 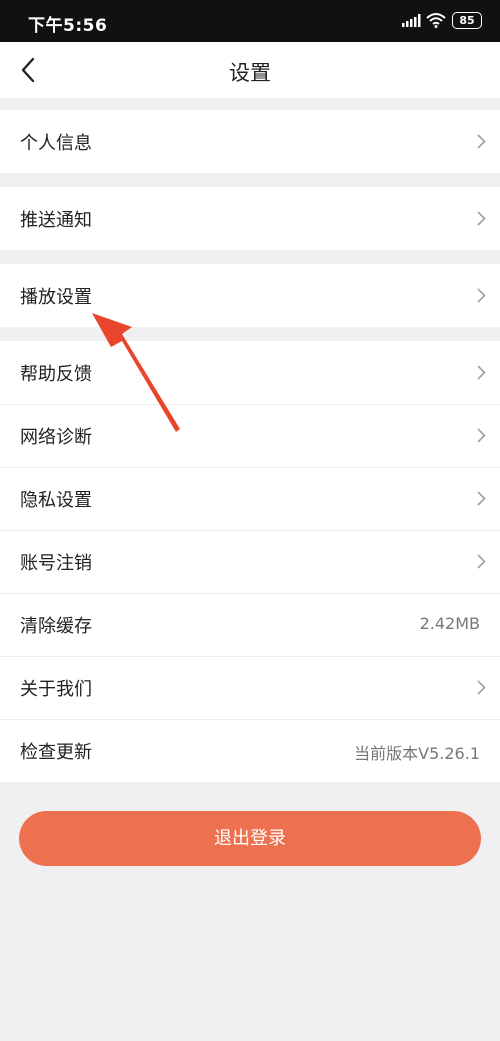 I want to click on row-label: 清除缓存, so click(x=56, y=626).